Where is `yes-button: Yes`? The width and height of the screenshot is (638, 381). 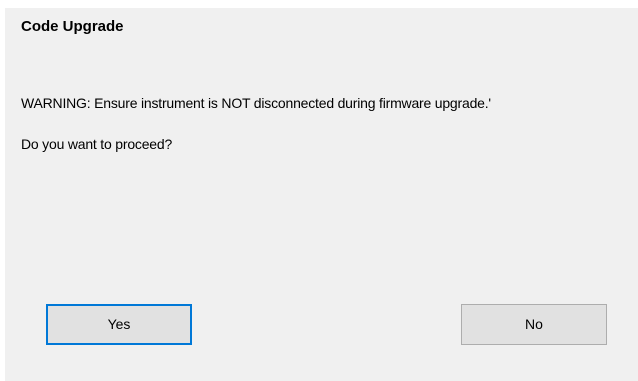
yes-button: Yes is located at coordinates (119, 324).